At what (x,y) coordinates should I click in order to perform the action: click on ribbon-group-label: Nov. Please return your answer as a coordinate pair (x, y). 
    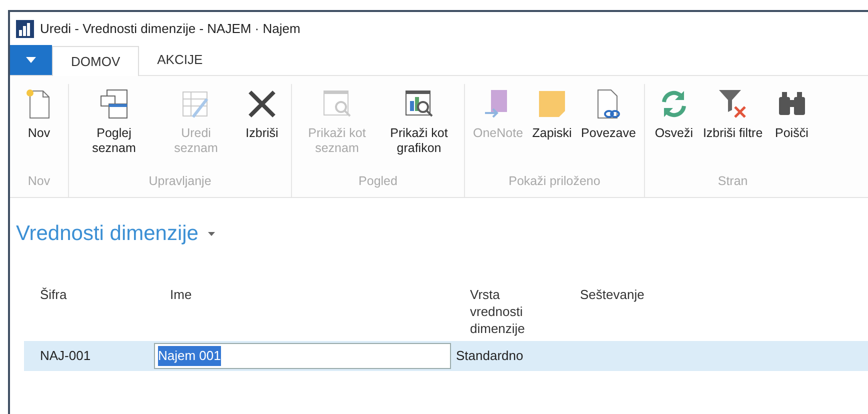
    Looking at the image, I should click on (39, 181).